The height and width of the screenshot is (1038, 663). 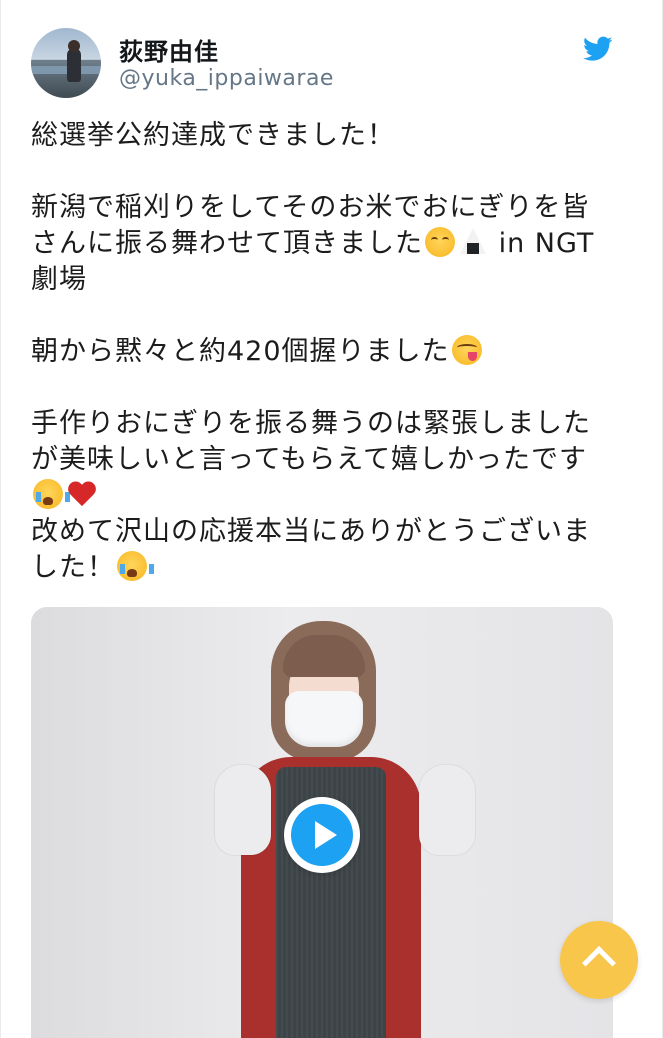 I want to click on scroll-to-top-button, so click(x=599, y=960).